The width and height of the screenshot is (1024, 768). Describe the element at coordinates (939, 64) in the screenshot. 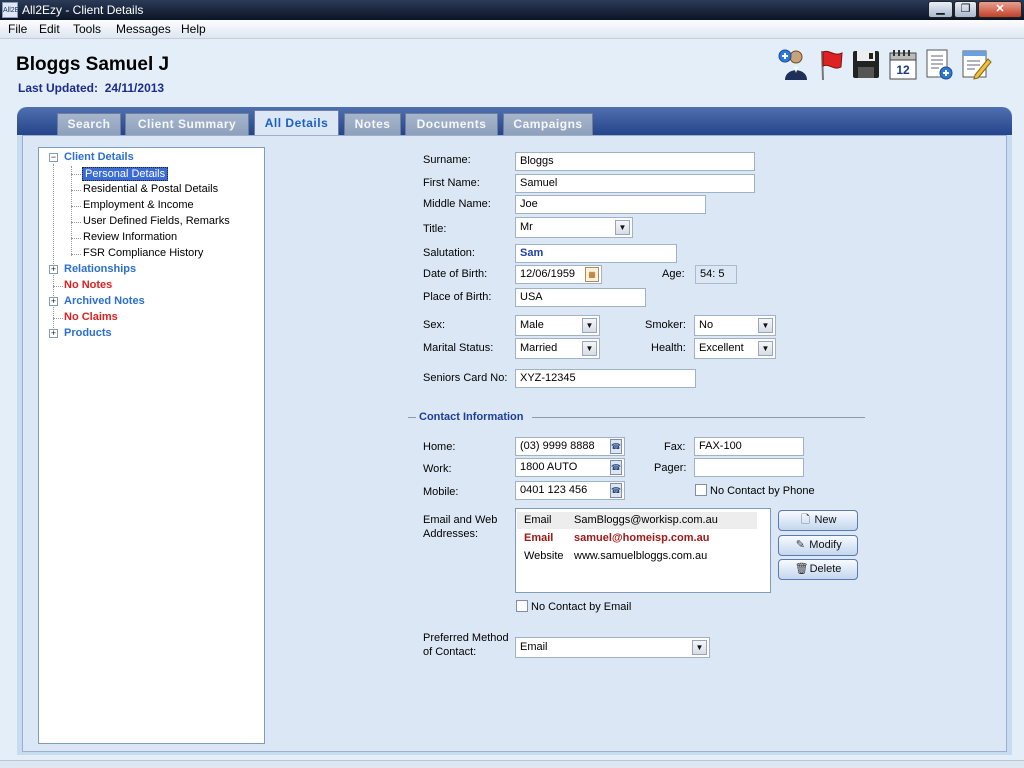

I see `add-document-icon` at that location.